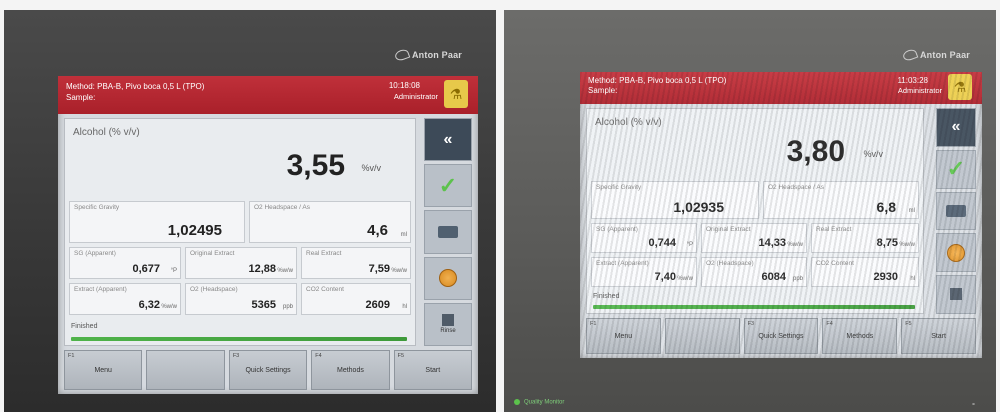 The width and height of the screenshot is (1000, 412). Describe the element at coordinates (282, 207) in the screenshot. I see `cell-label: O2 Headspace / As` at that location.